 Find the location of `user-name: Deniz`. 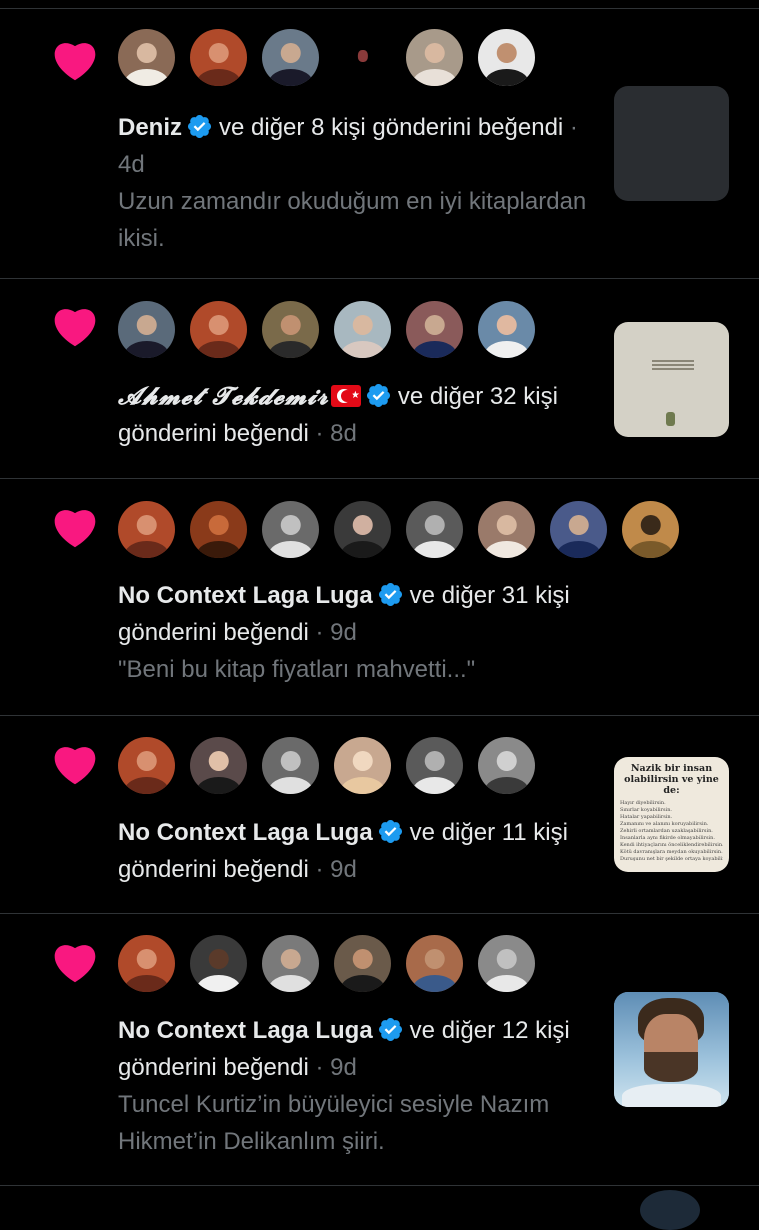

user-name: Deniz is located at coordinates (150, 127).